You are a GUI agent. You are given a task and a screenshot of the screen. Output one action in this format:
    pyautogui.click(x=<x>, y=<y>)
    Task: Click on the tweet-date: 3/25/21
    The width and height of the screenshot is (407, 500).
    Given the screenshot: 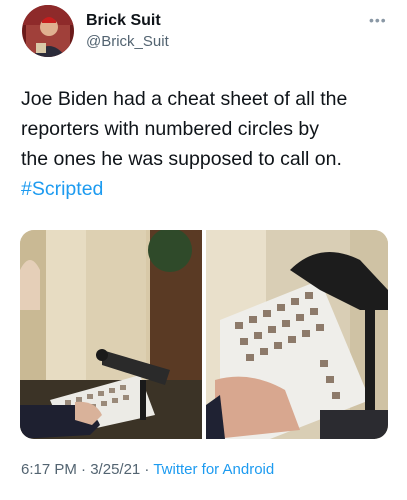 What is the action you would take?
    pyautogui.click(x=115, y=469)
    